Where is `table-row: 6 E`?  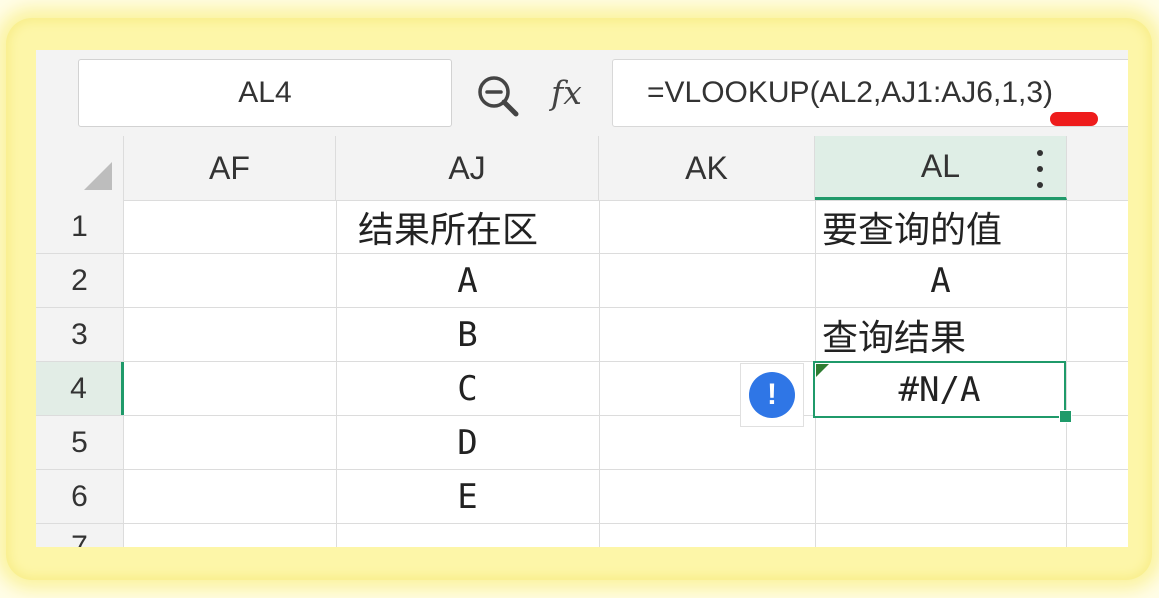 table-row: 6 E is located at coordinates (582, 497).